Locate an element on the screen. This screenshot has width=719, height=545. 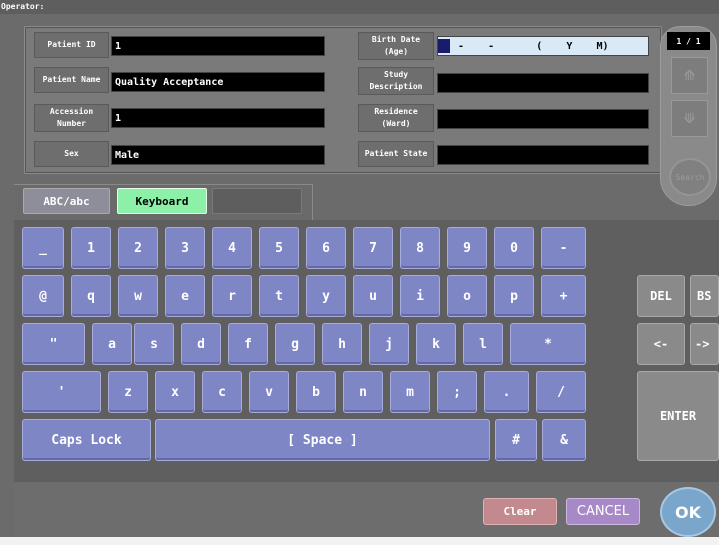
key-b: b is located at coordinates (316, 392).